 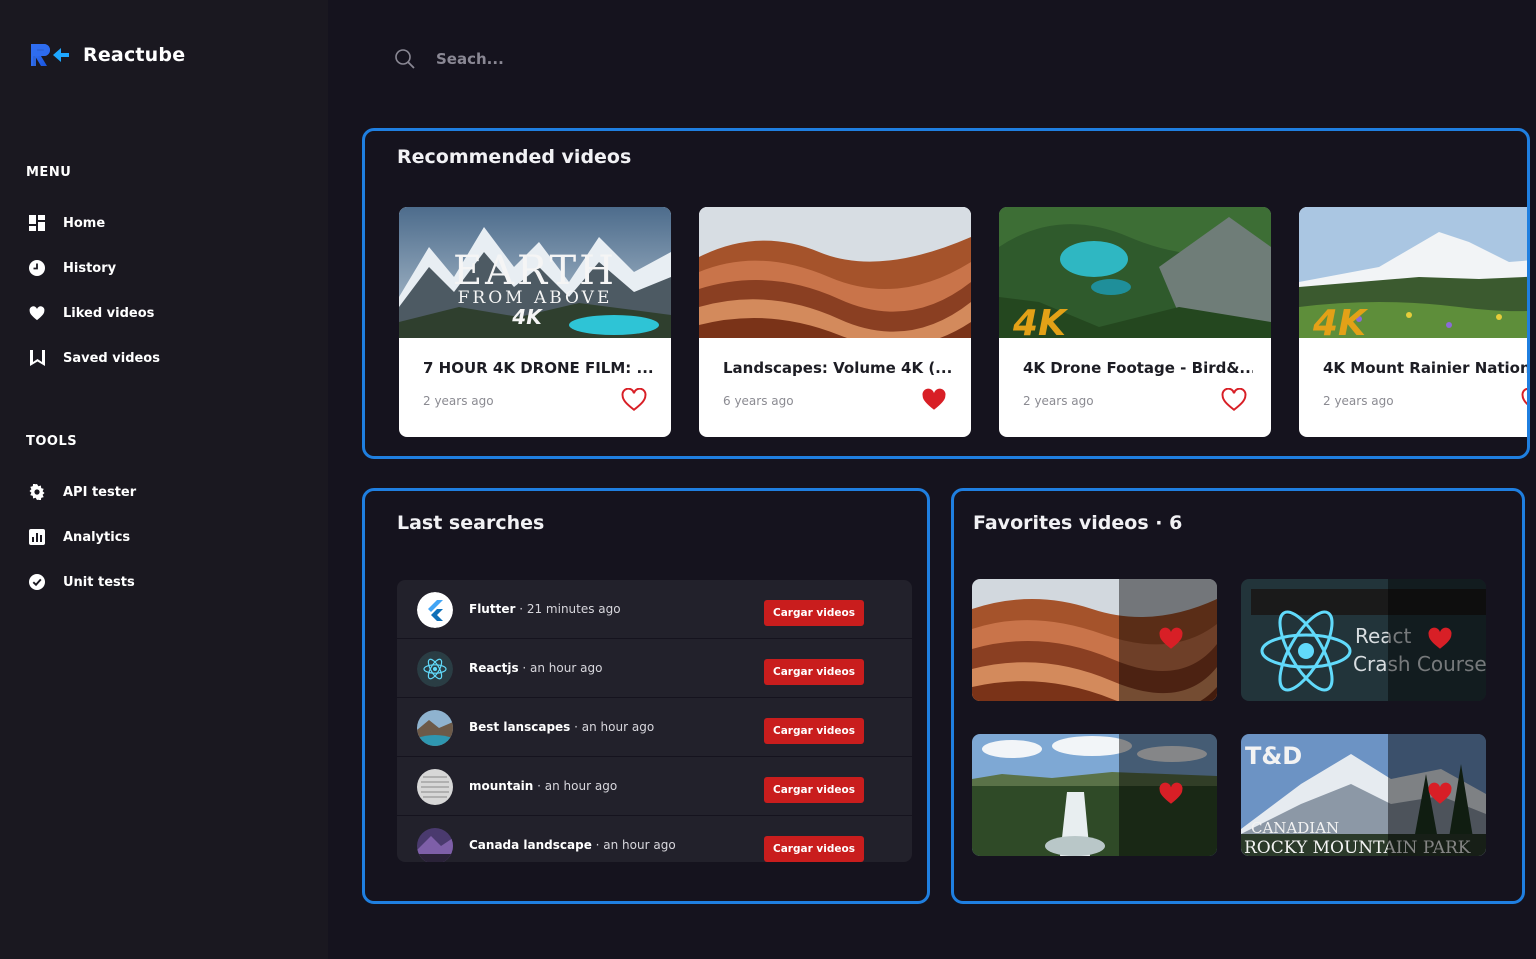 I want to click on search-bar, so click(x=565, y=59).